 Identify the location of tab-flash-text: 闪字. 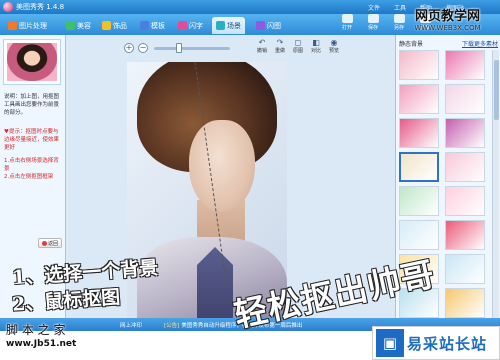
(190, 25).